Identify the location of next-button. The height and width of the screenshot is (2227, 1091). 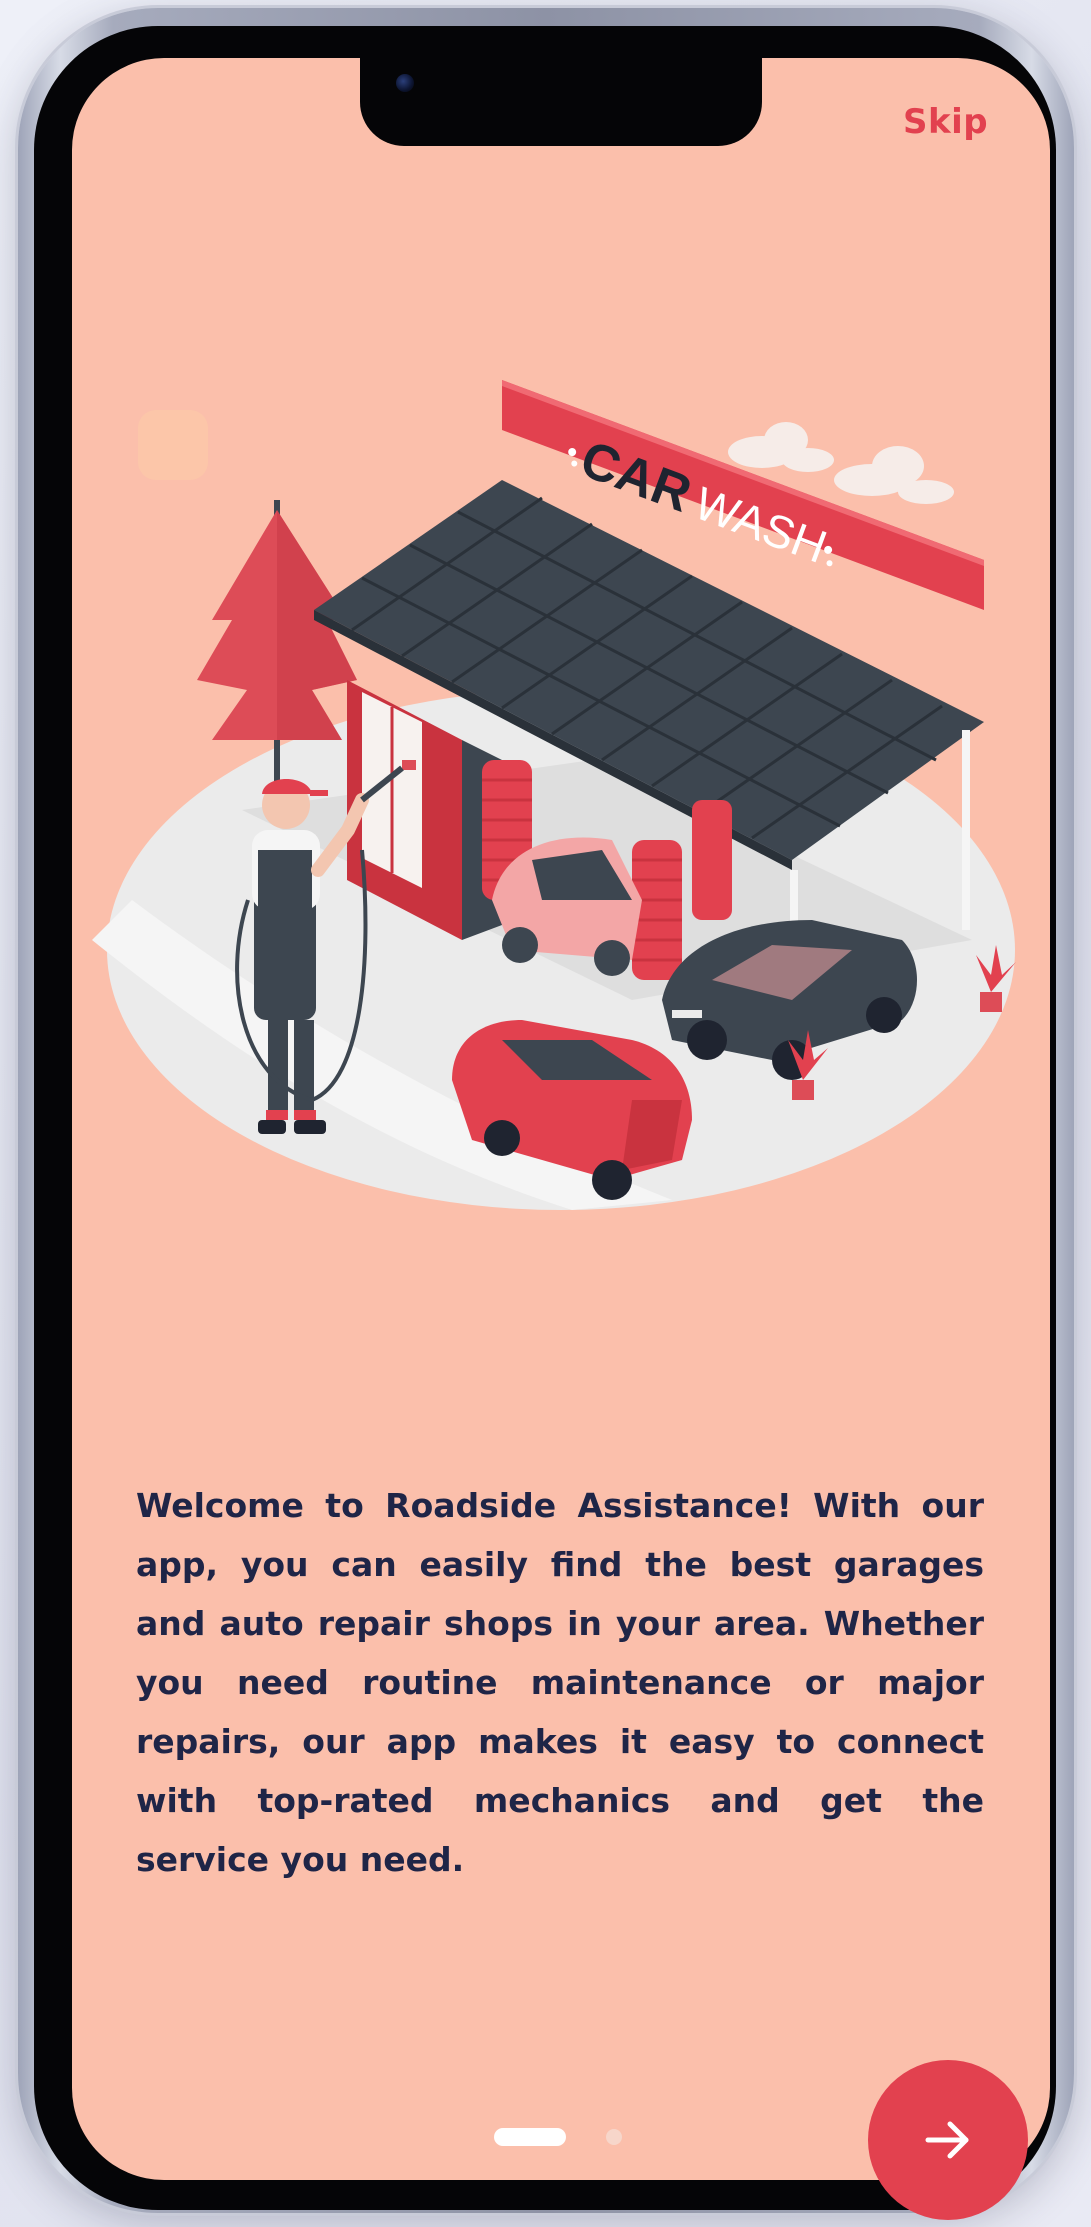
(948, 2140).